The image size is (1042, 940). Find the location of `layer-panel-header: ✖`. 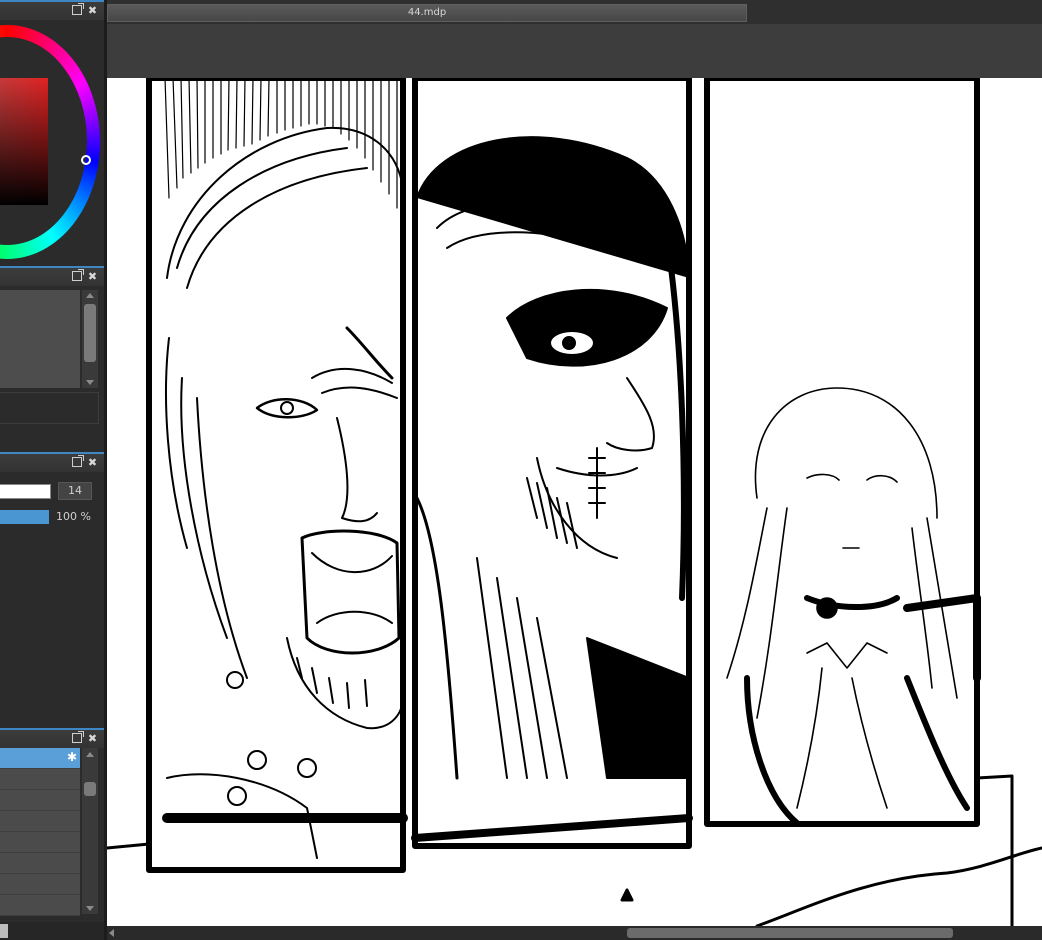

layer-panel-header: ✖ is located at coordinates (52, 738).